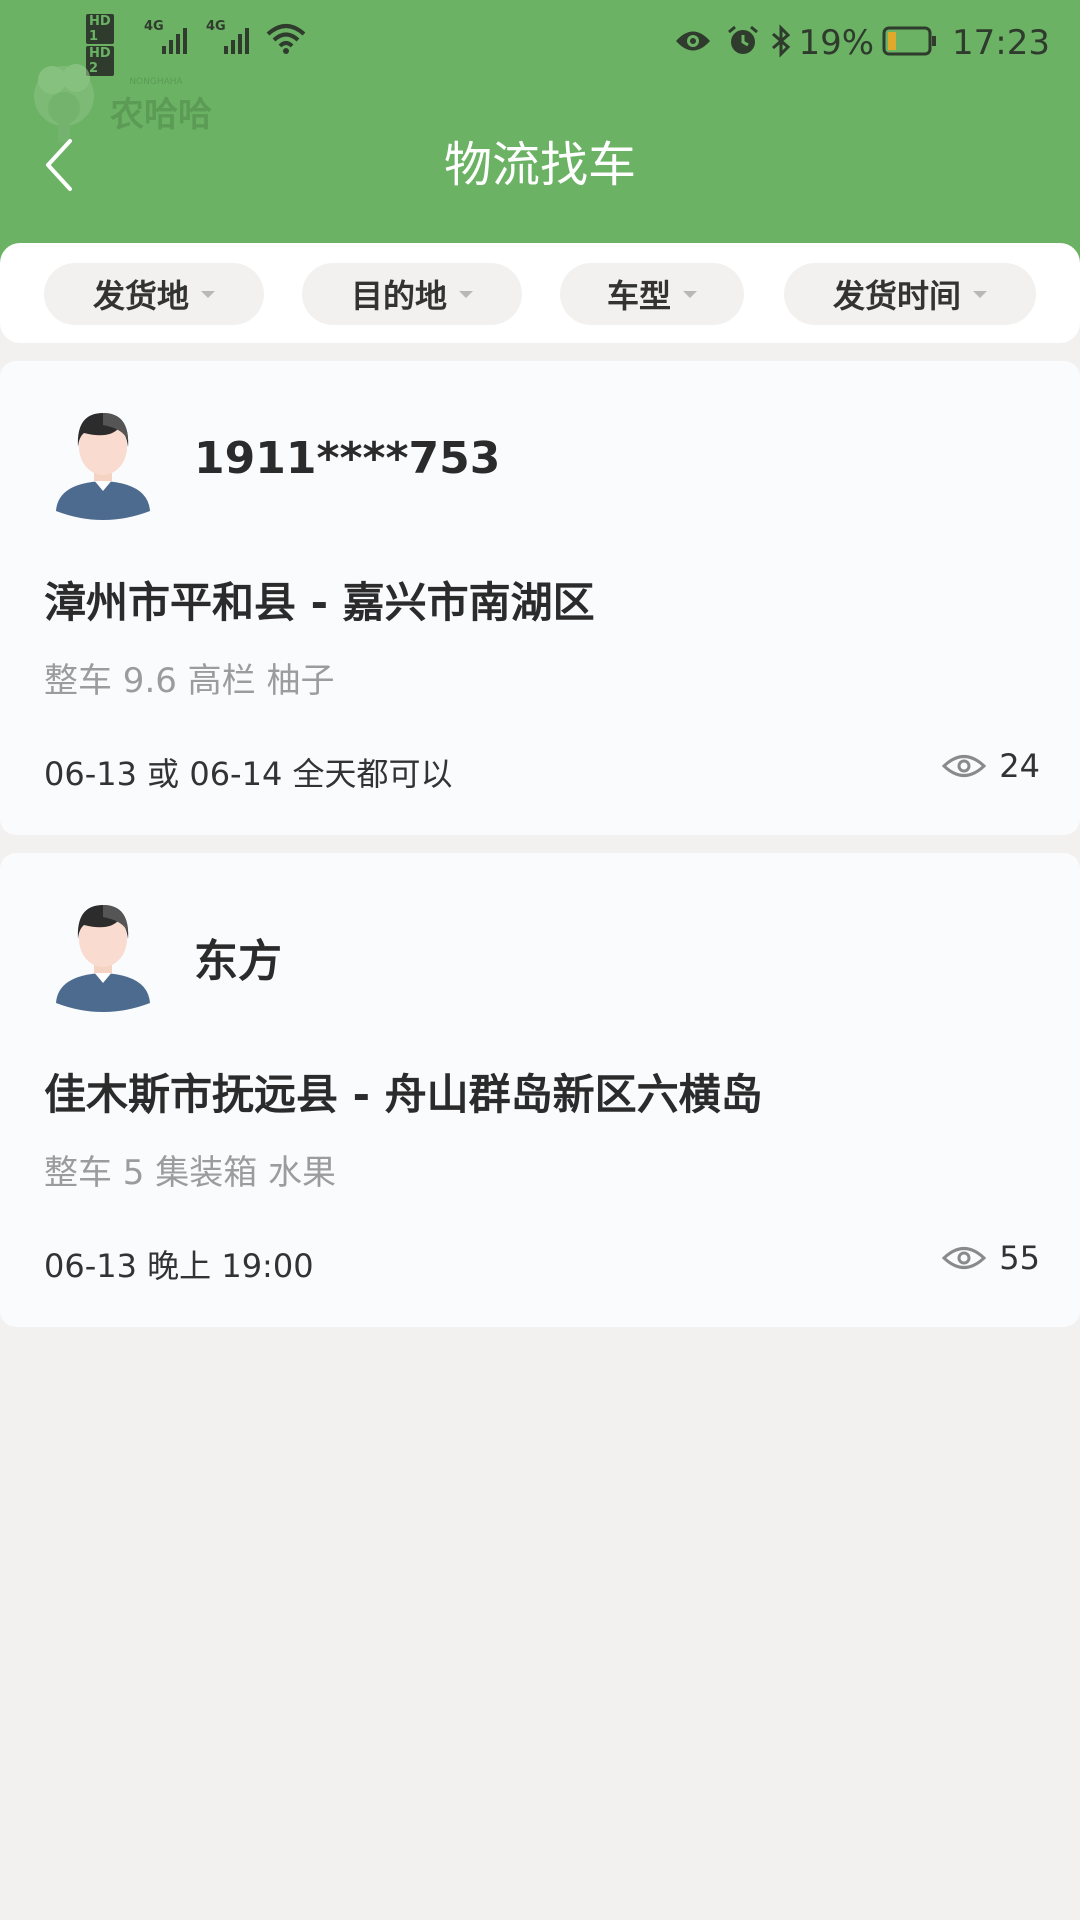  Describe the element at coordinates (398, 296) in the screenshot. I see `filter-destination-label: 目的地` at that location.